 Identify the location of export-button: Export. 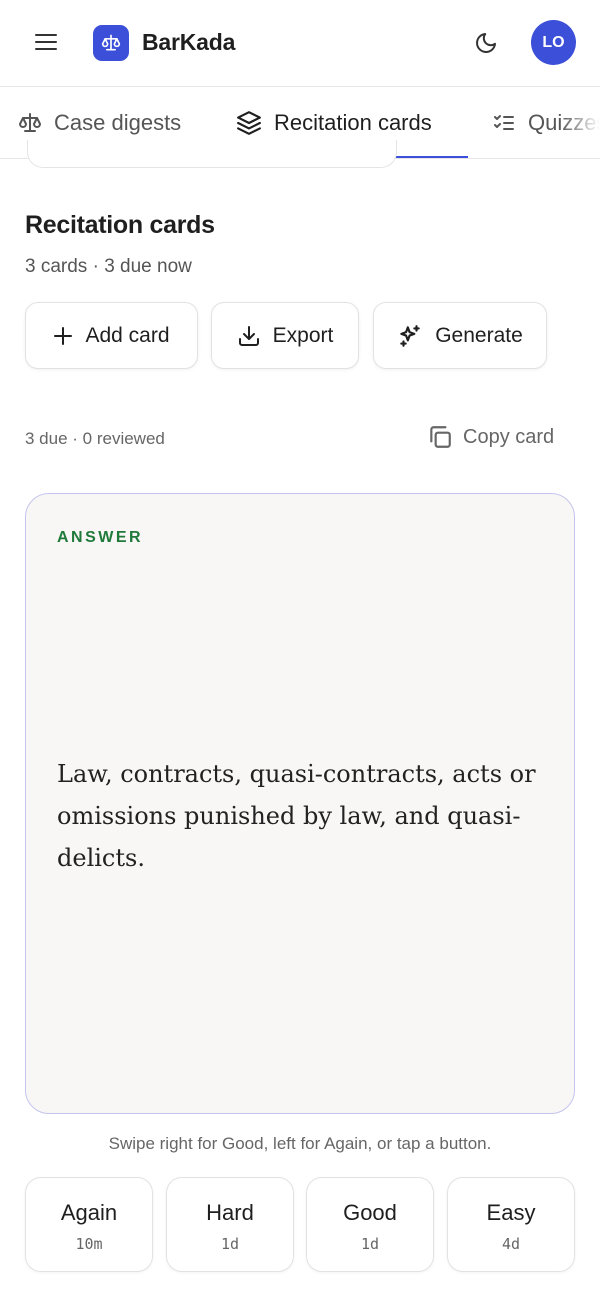
(285, 335).